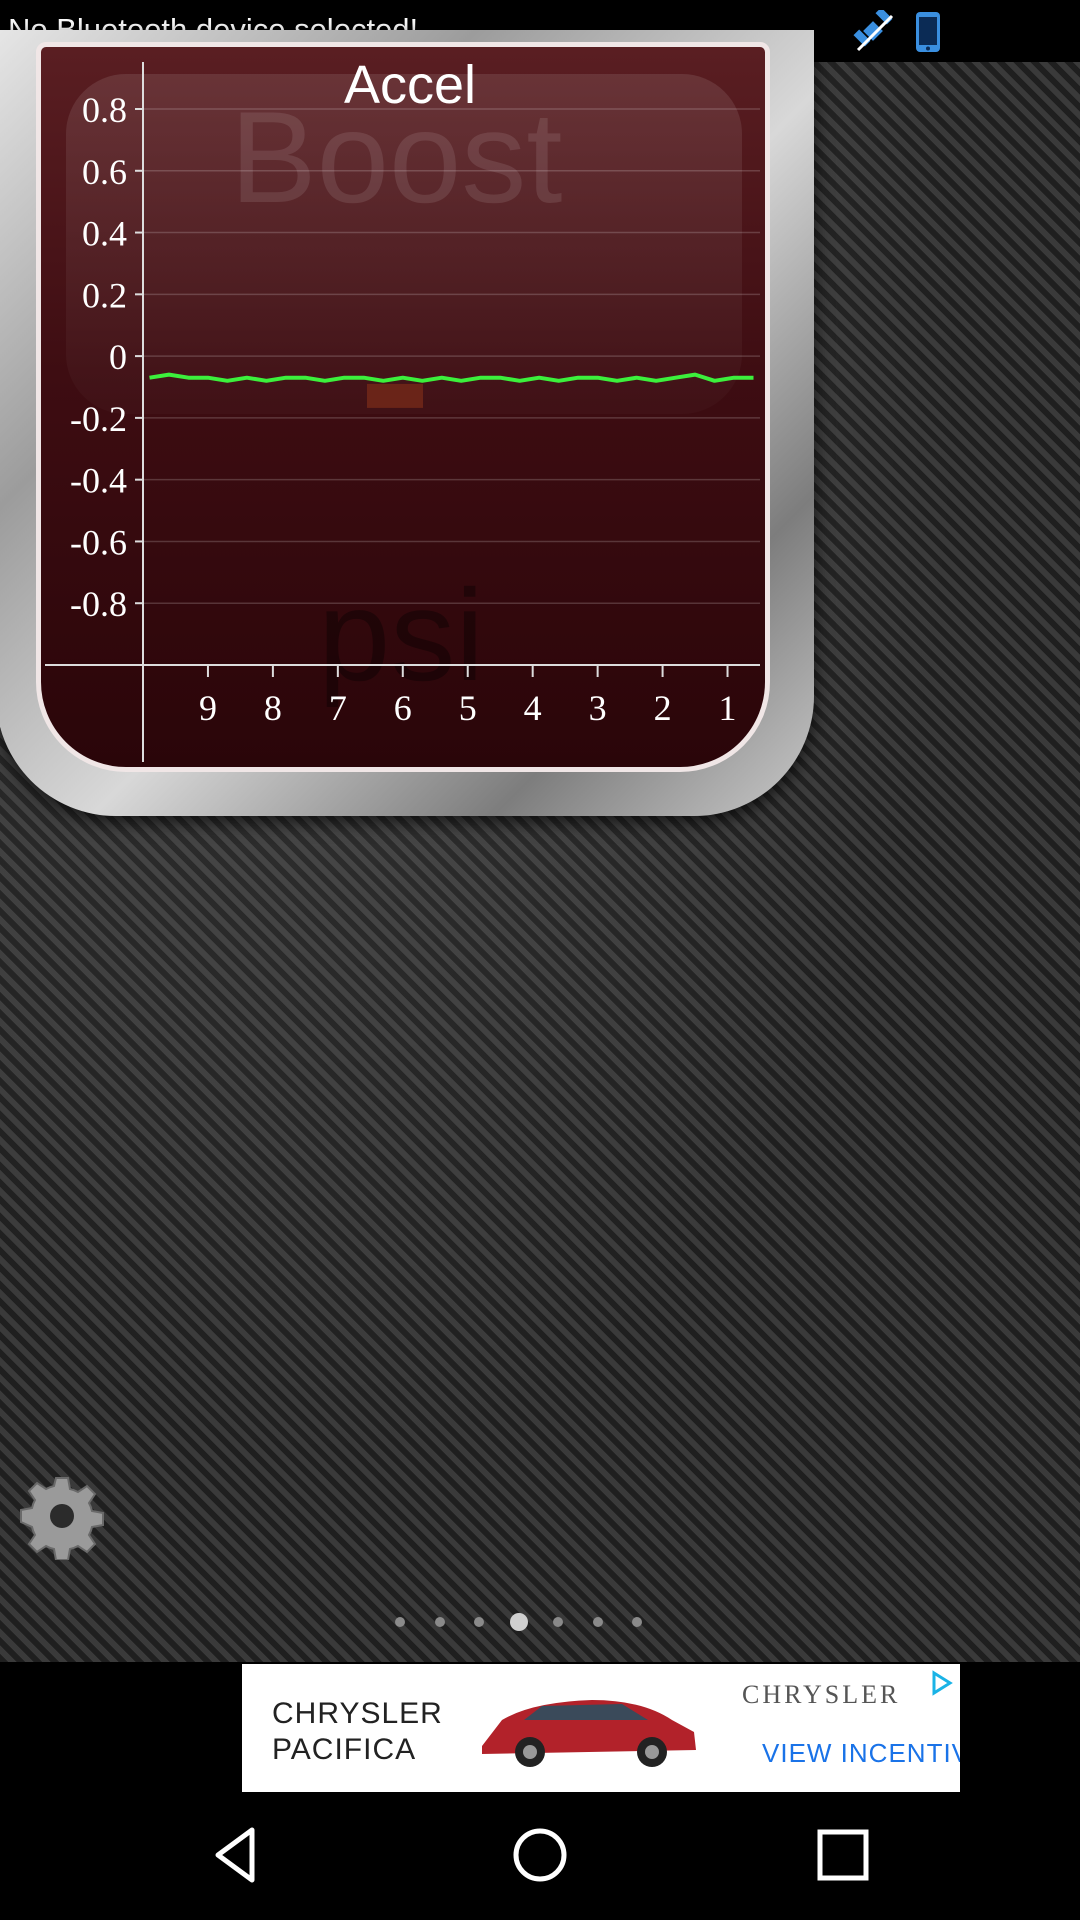  What do you see at coordinates (98, 604) in the screenshot?
I see `y-tick-label: -0.8` at bounding box center [98, 604].